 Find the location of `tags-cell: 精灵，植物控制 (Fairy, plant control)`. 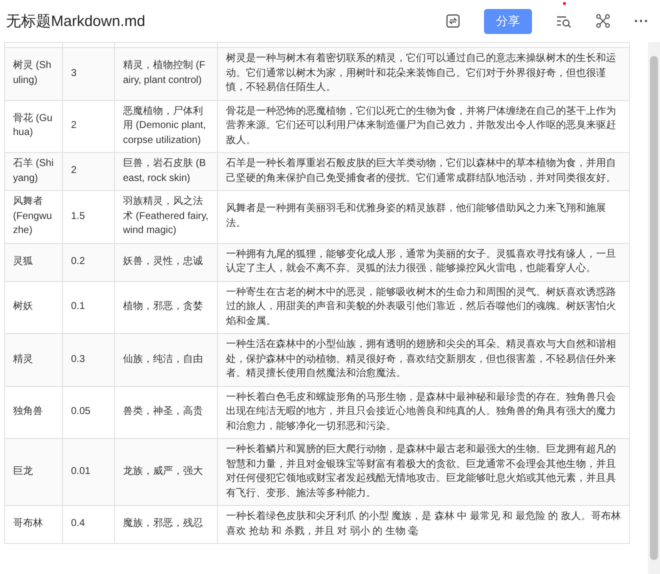

tags-cell: 精灵，植物控制 (Fairy, plant control) is located at coordinates (166, 74).